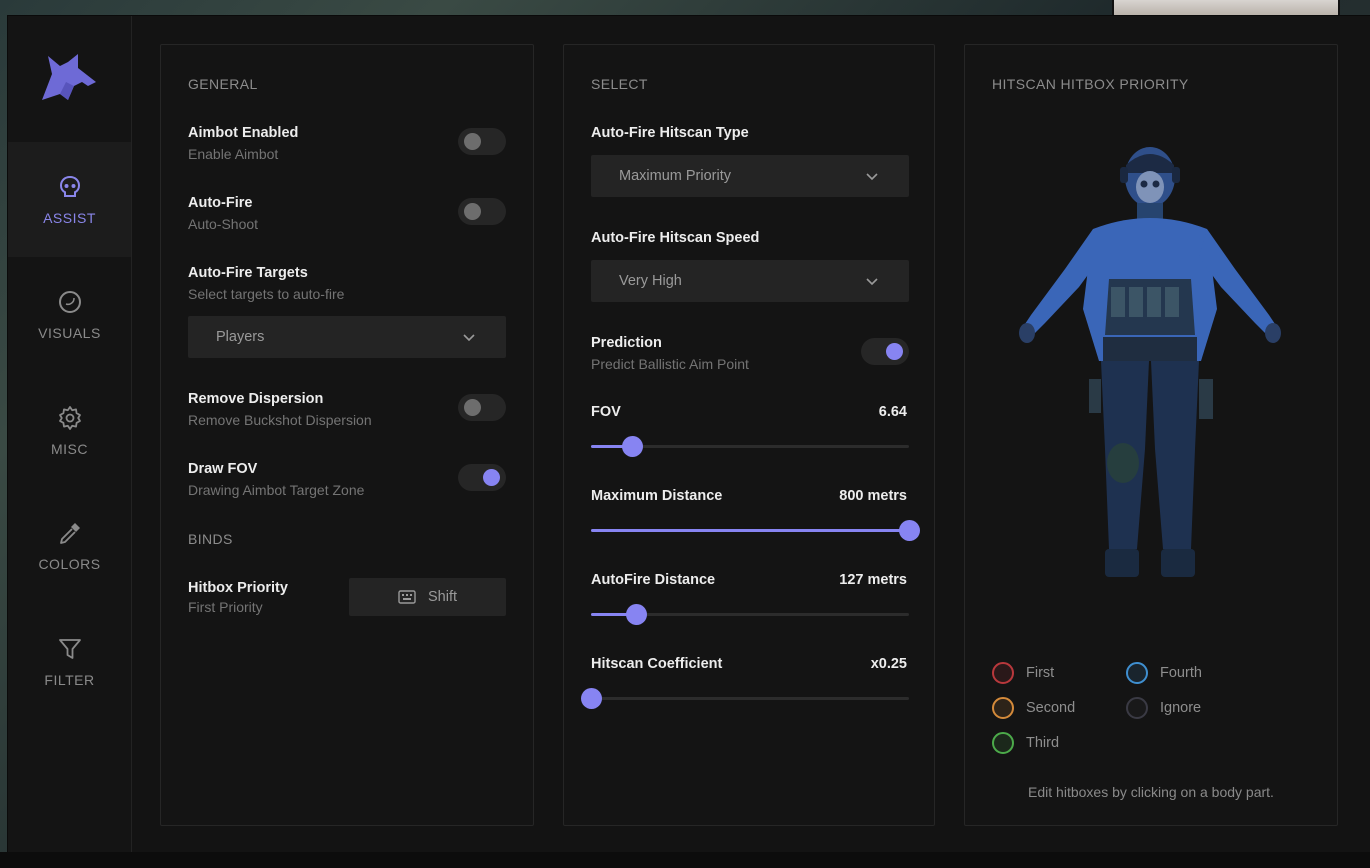 Image resolution: width=1370 pixels, height=868 pixels. I want to click on prediction-toggle, so click(885, 351).